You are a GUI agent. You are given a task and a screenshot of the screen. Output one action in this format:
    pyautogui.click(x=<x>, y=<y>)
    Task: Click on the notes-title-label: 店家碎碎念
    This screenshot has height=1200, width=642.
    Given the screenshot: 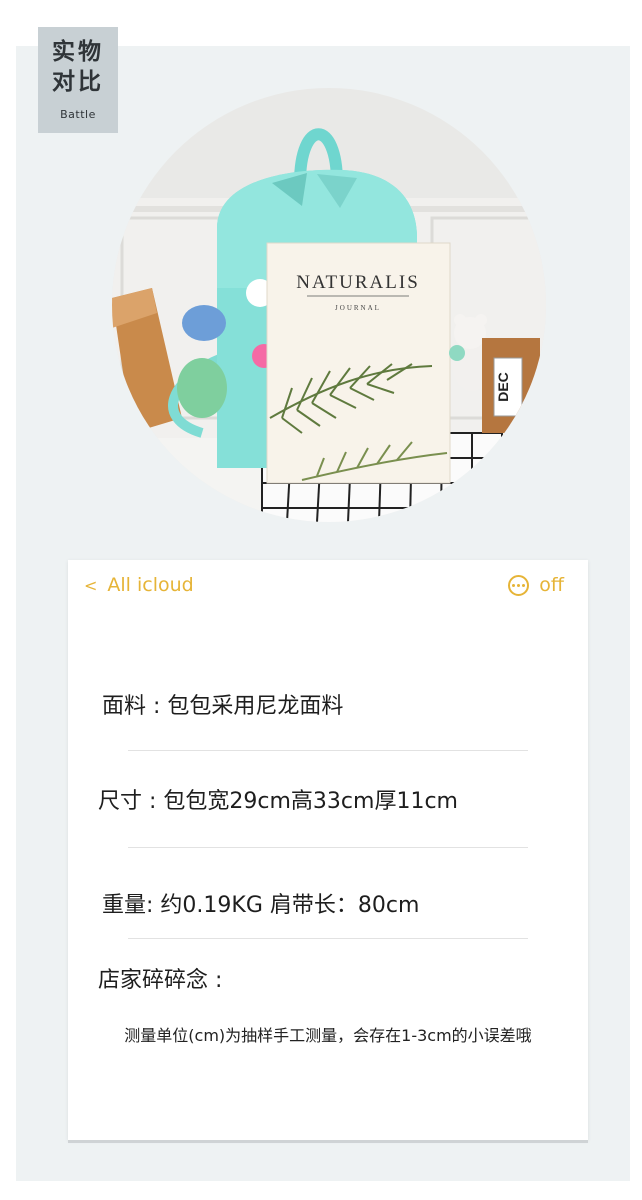 What is the action you would take?
    pyautogui.click(x=153, y=980)
    